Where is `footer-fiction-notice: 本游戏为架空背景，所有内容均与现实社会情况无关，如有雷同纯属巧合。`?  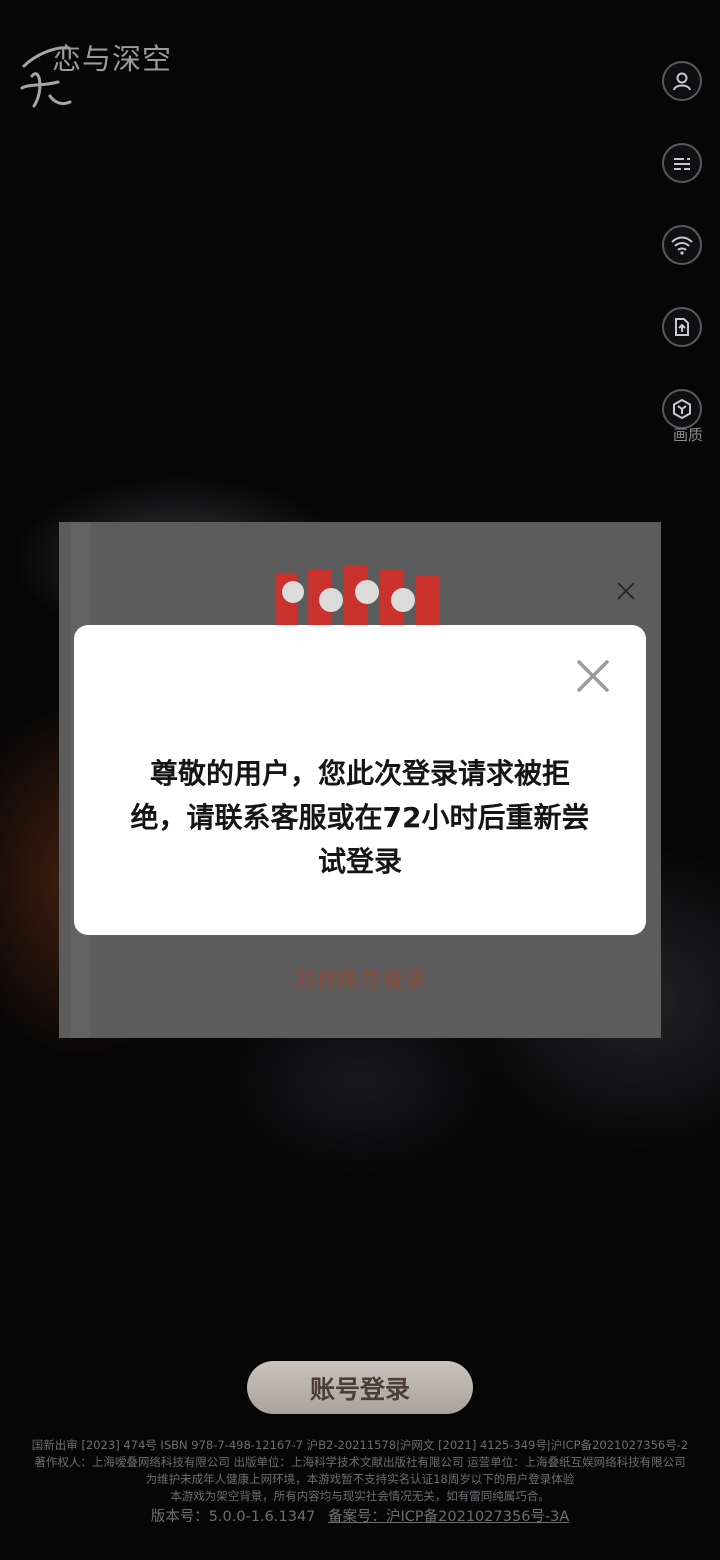 footer-fiction-notice: 本游戏为架空背景，所有内容均与现实社会情况无关，如有雷同纯属巧合。 is located at coordinates (360, 1496).